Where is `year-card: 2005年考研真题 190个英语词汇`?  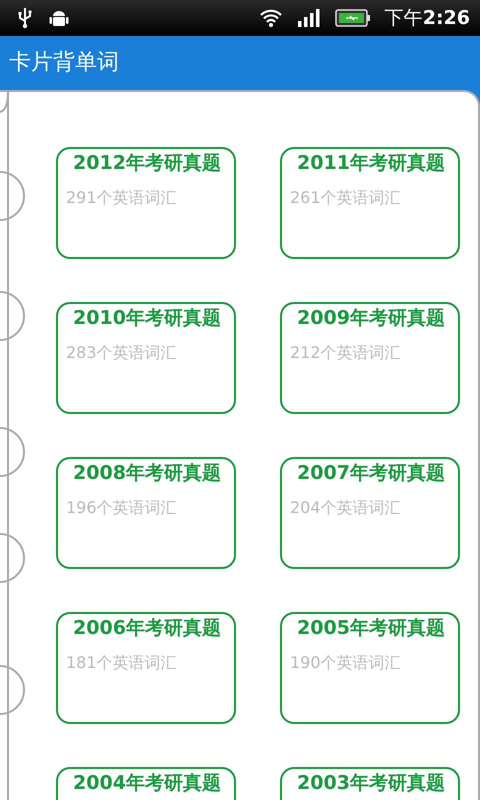
year-card: 2005年考研真题 190个英语词汇 is located at coordinates (370, 668).